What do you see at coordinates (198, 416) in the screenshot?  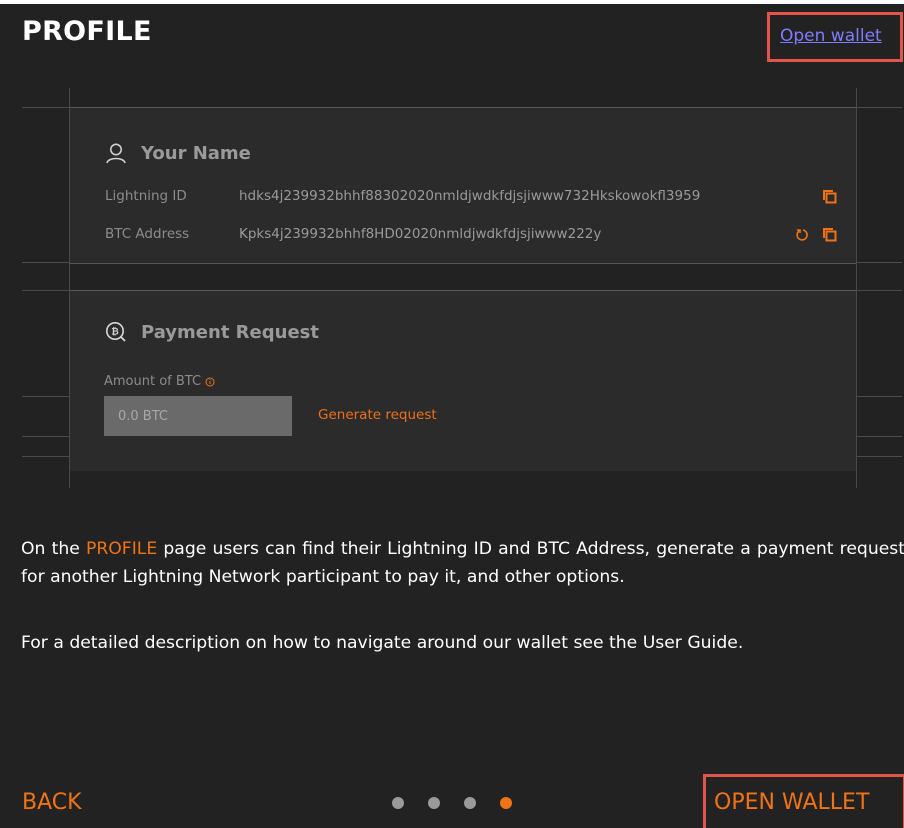 I see `amount-input` at bounding box center [198, 416].